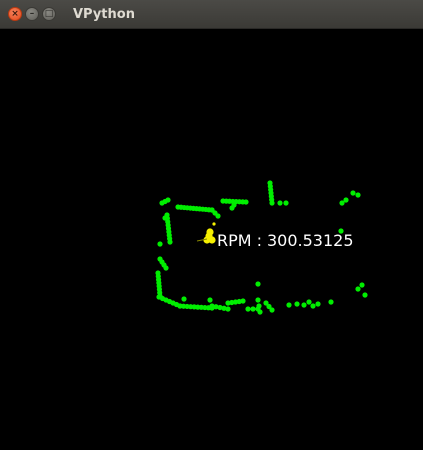  Describe the element at coordinates (234, 240) in the screenshot. I see `rpm-label-text: RPM` at that location.